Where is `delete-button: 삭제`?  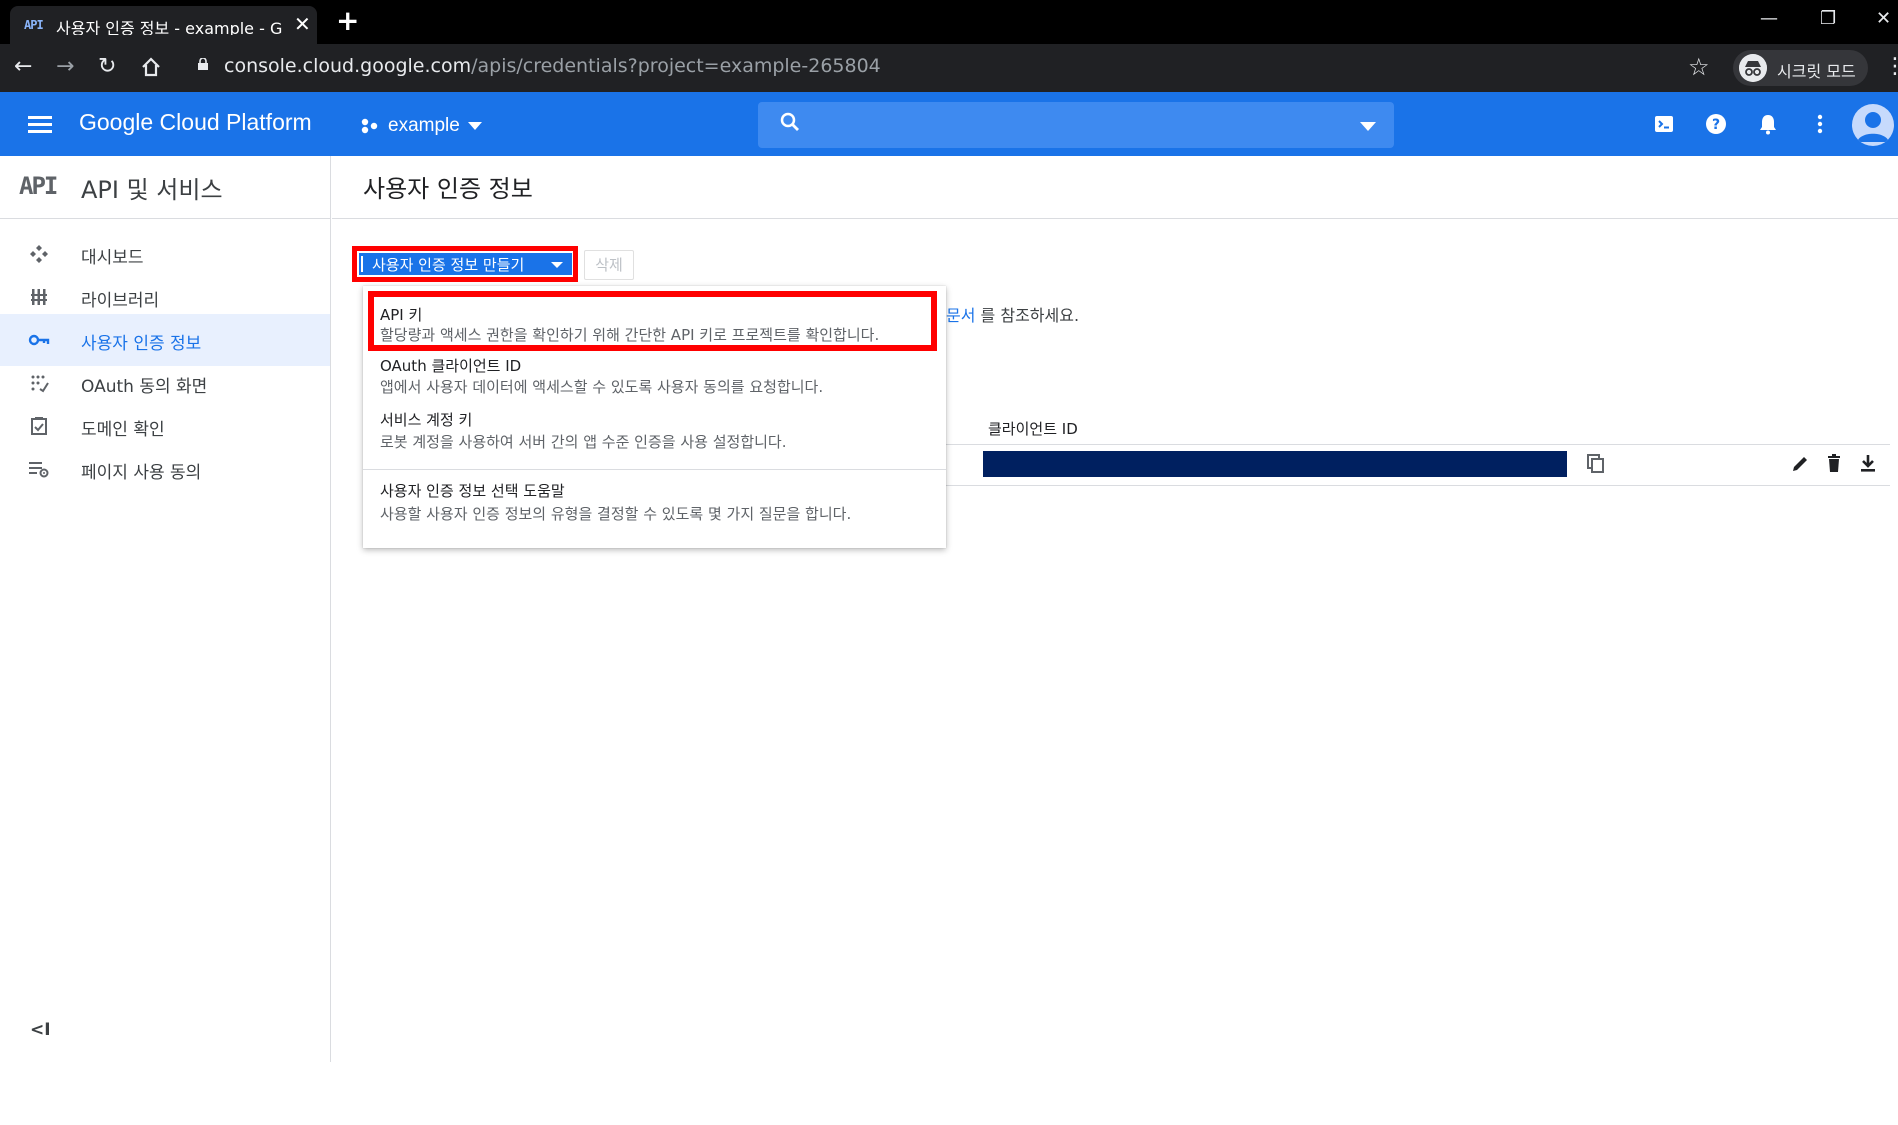 delete-button: 삭제 is located at coordinates (609, 265).